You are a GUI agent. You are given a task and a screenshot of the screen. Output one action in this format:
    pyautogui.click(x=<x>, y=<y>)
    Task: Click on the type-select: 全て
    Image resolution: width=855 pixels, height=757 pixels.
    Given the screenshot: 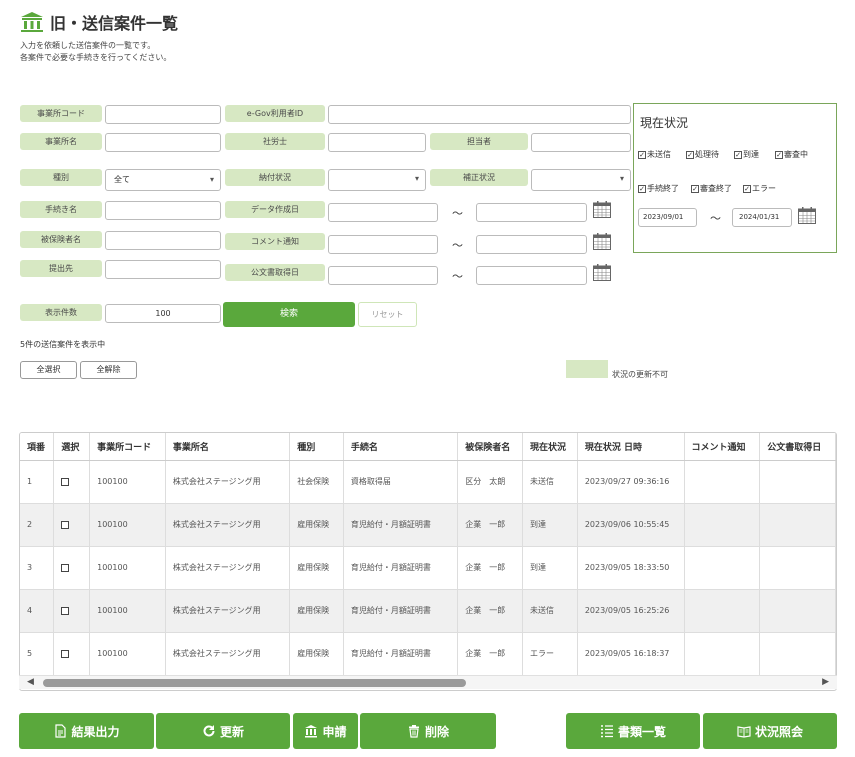 What is the action you would take?
    pyautogui.click(x=163, y=180)
    